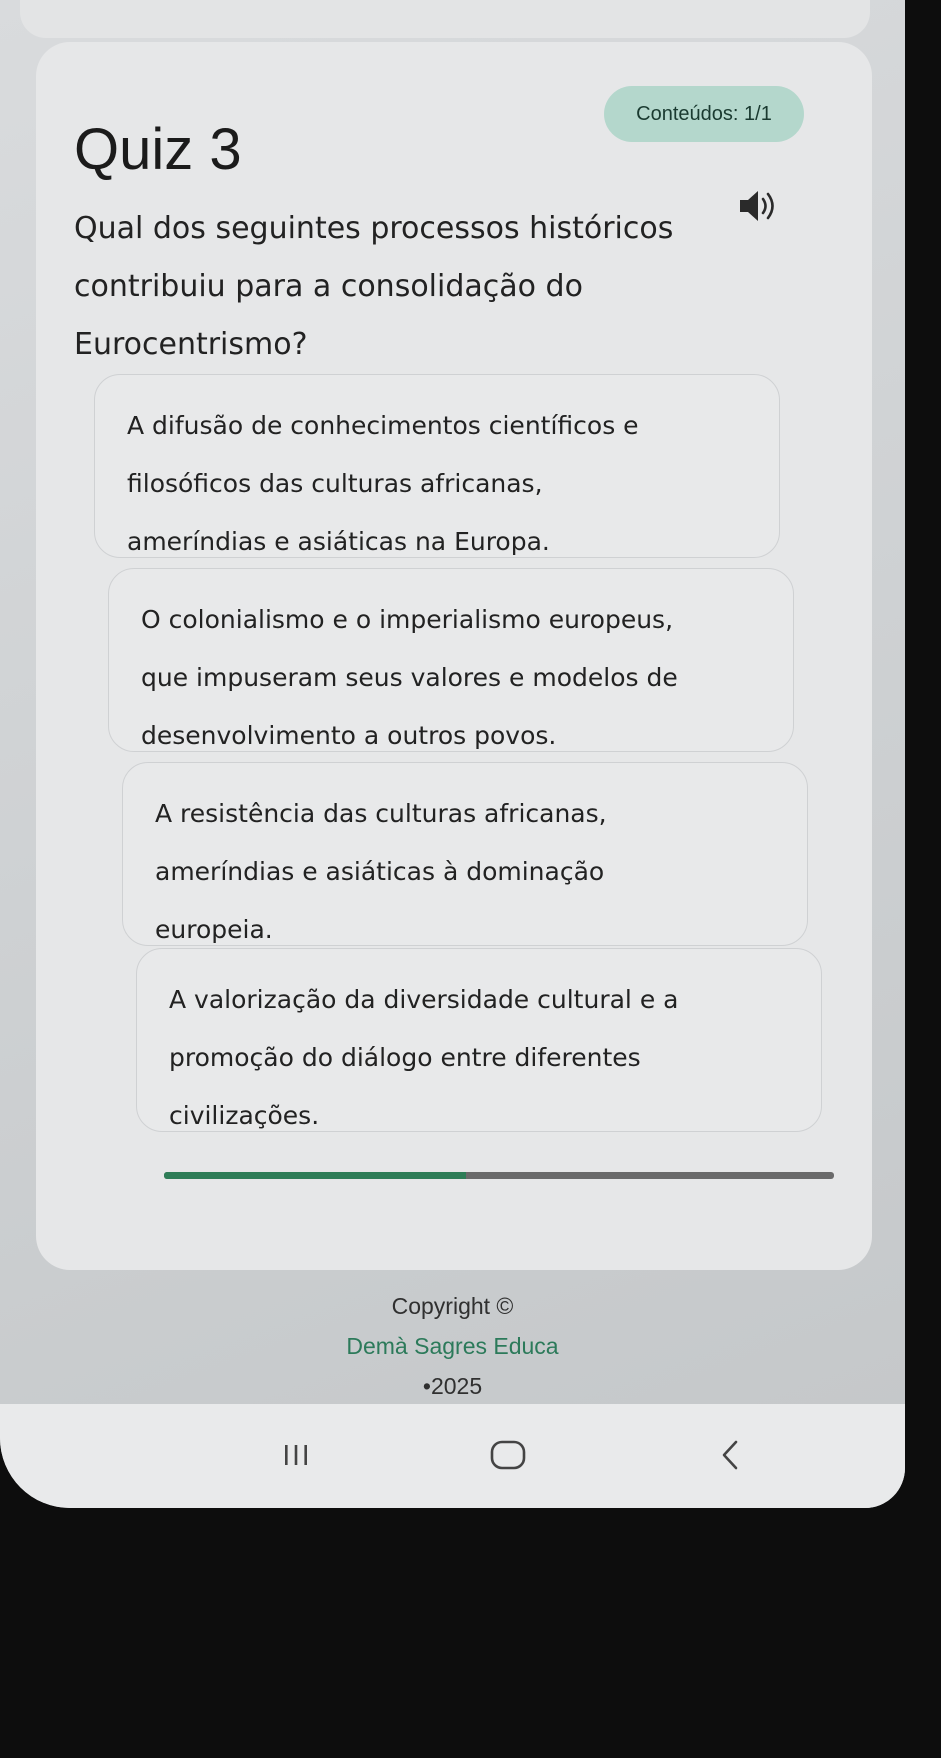 Image resolution: width=941 pixels, height=1758 pixels. I want to click on copyright-year: •2025, so click(452, 1386).